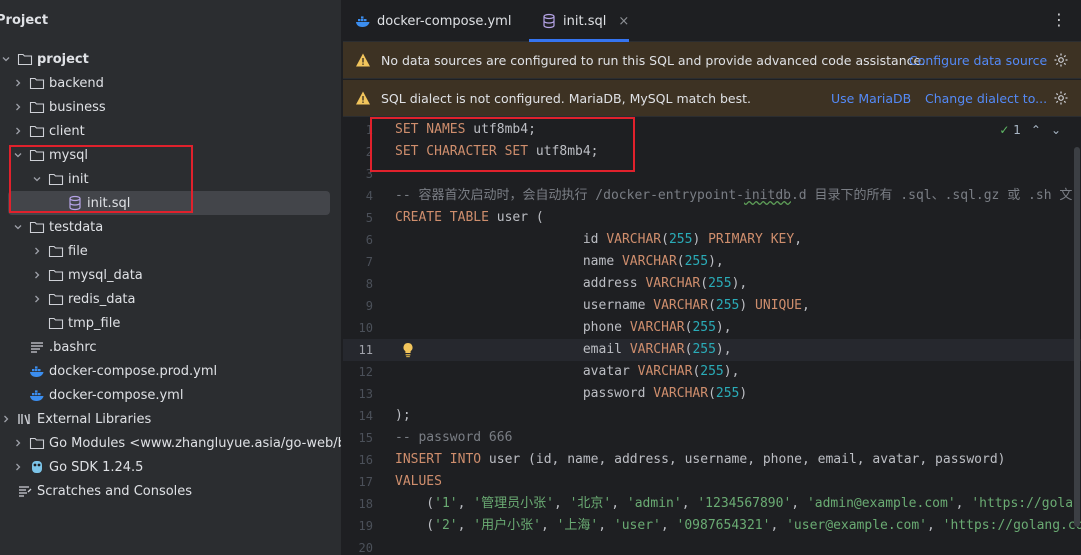 Image resolution: width=1081 pixels, height=555 pixels. Describe the element at coordinates (369, 240) in the screenshot. I see `line-number: 6` at that location.